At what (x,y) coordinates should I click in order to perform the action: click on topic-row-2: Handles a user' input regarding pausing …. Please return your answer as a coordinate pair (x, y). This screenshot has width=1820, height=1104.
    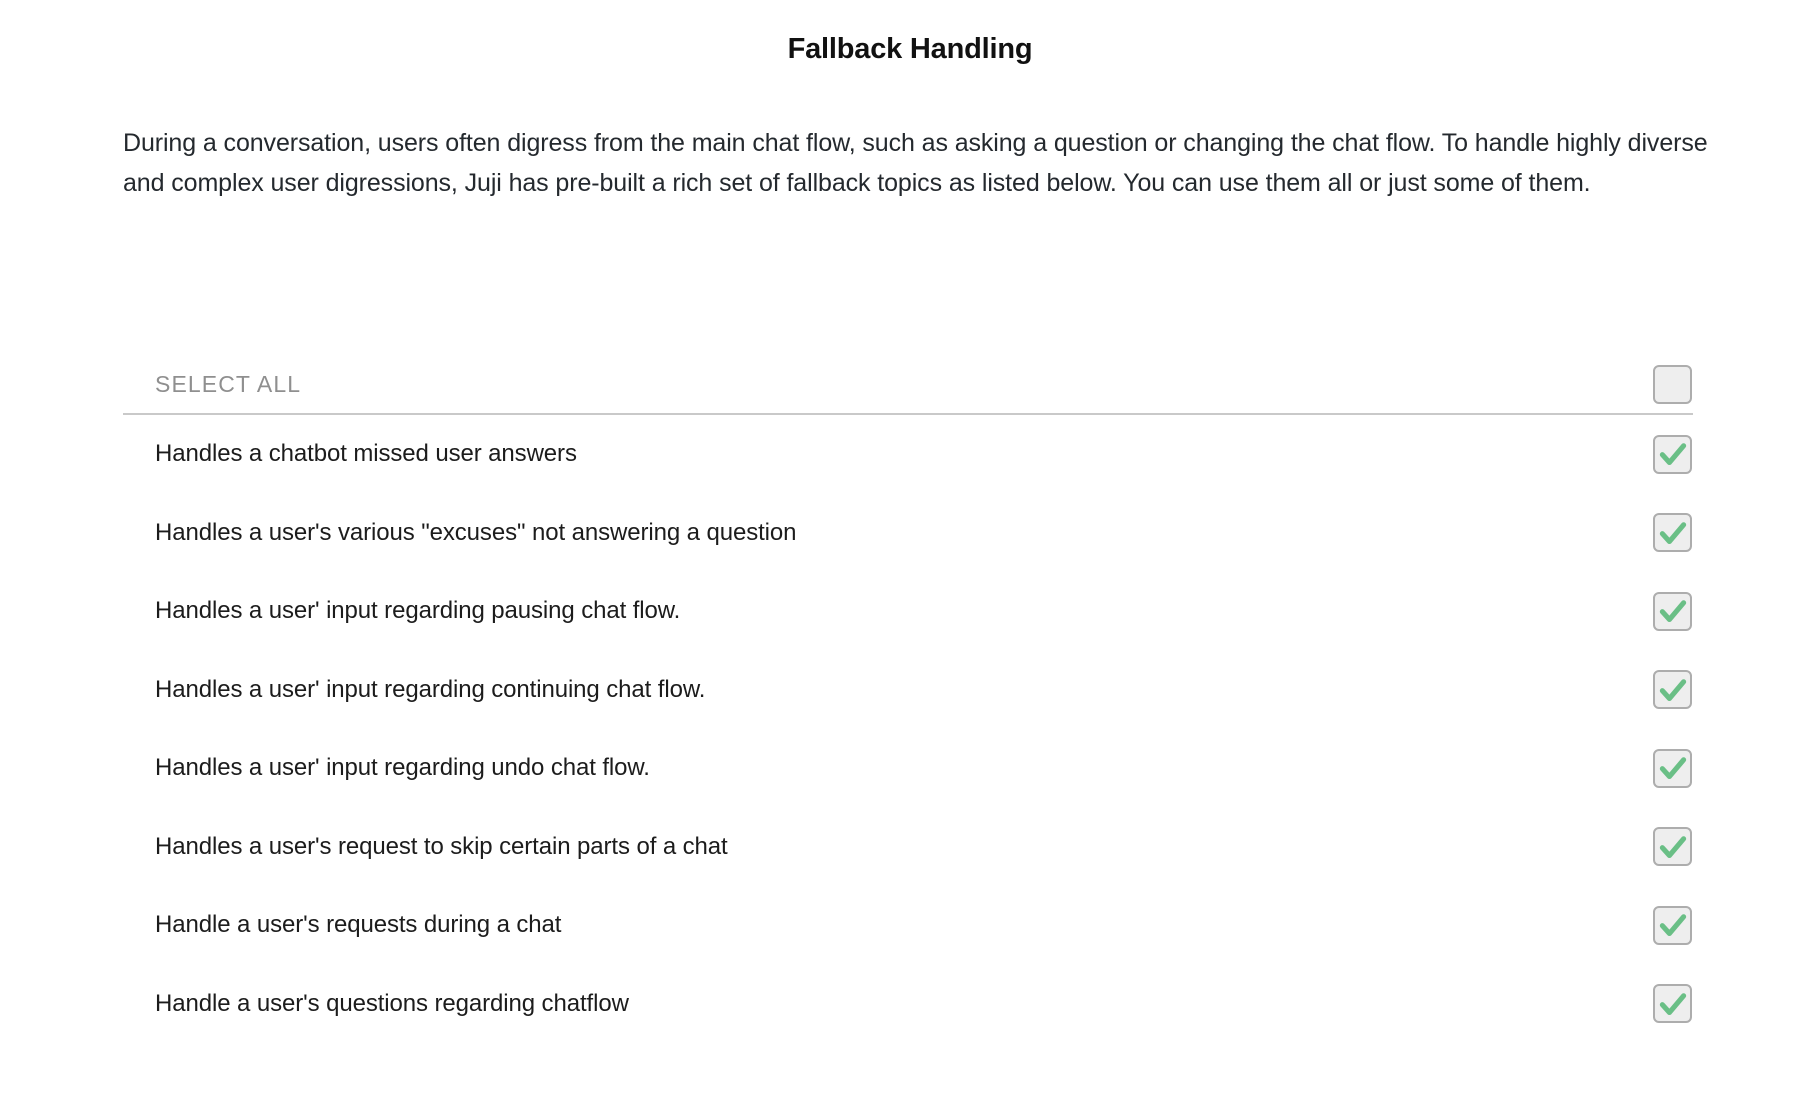
    Looking at the image, I should click on (908, 611).